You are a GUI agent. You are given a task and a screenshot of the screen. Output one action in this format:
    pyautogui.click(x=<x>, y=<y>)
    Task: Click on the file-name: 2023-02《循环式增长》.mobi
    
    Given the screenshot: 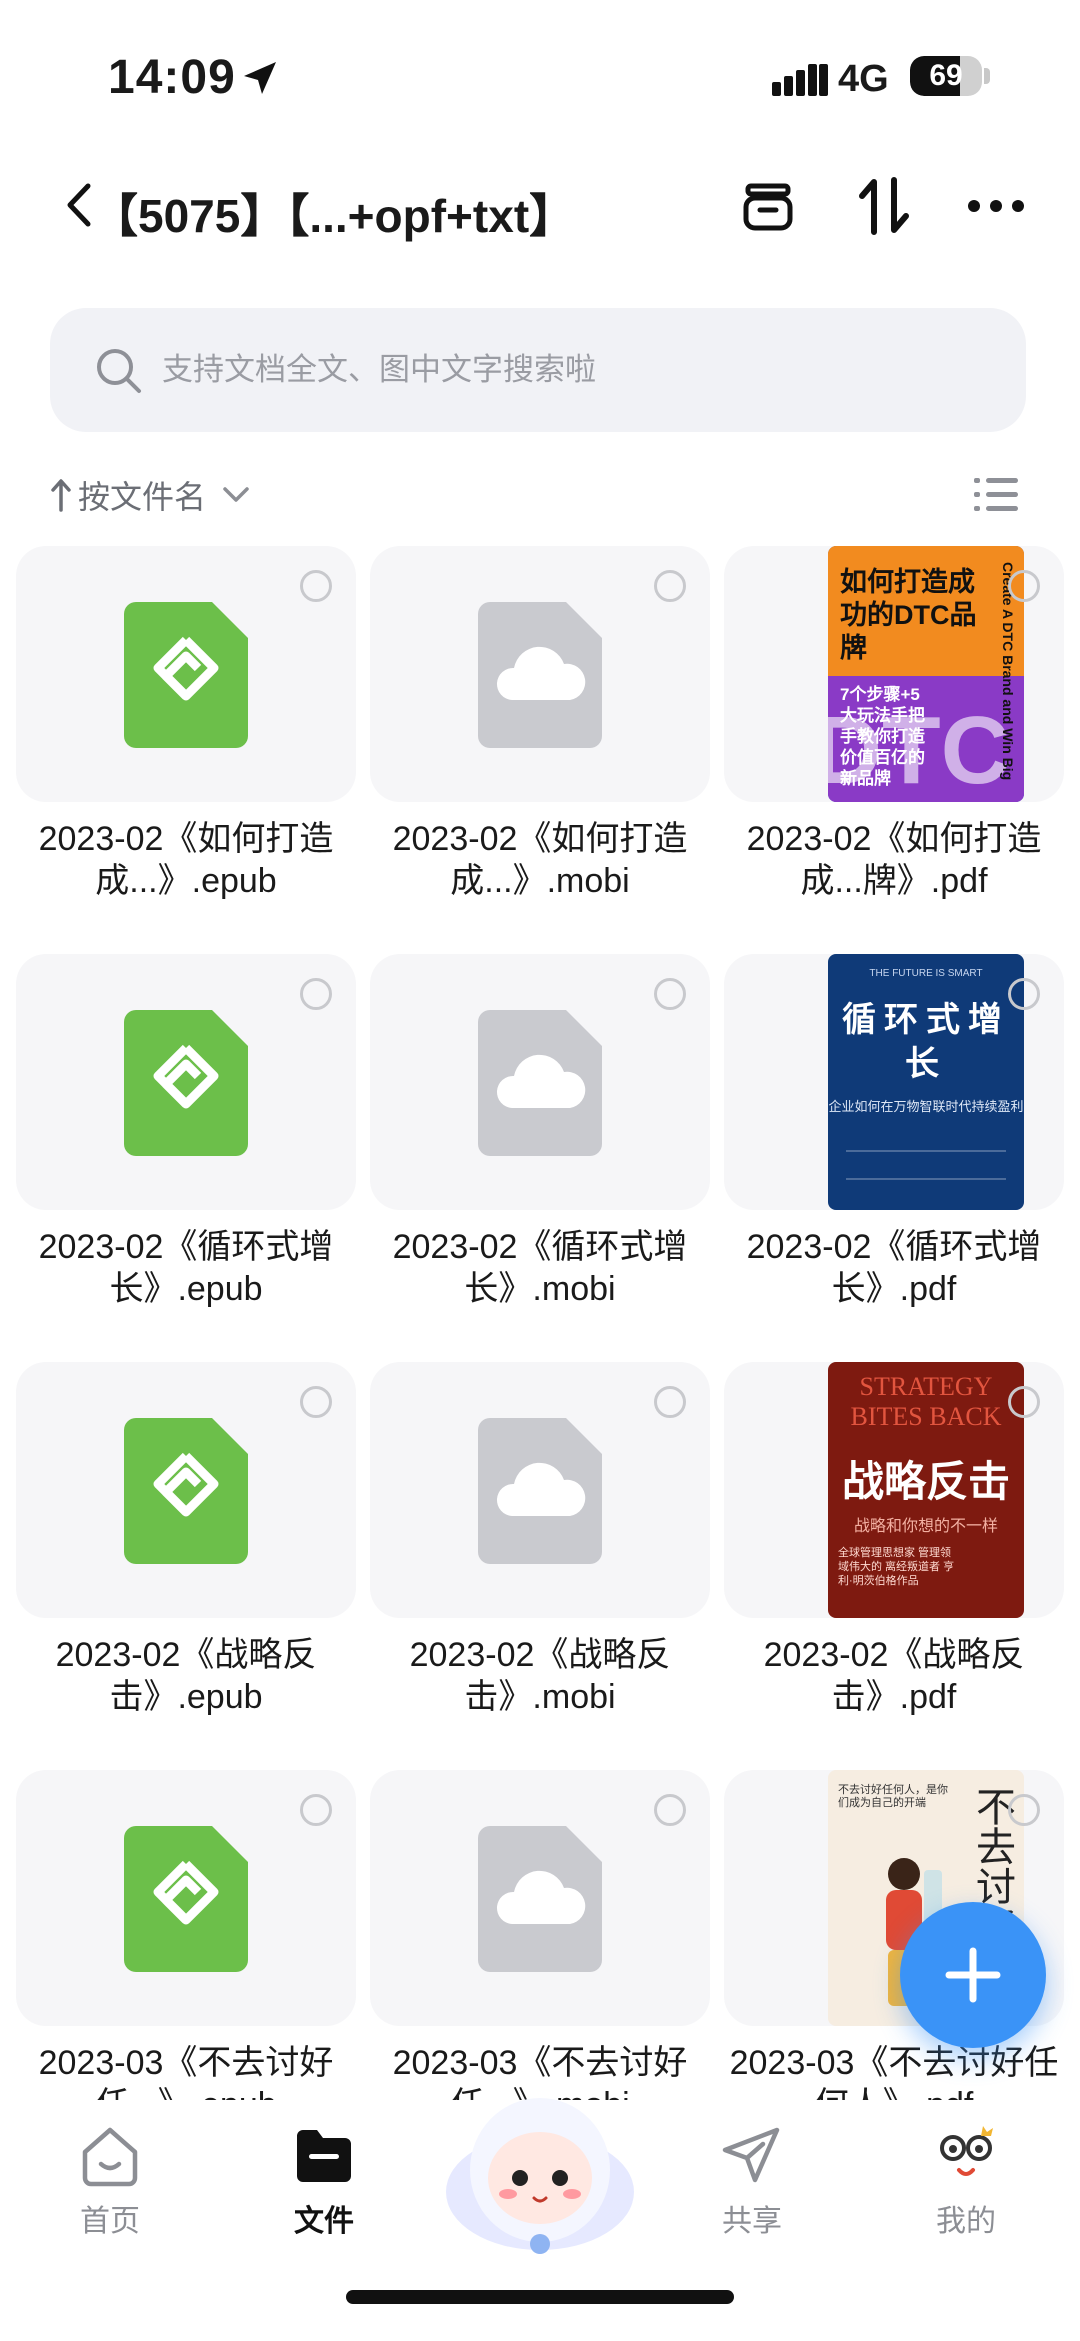 What is the action you would take?
    pyautogui.click(x=540, y=1268)
    